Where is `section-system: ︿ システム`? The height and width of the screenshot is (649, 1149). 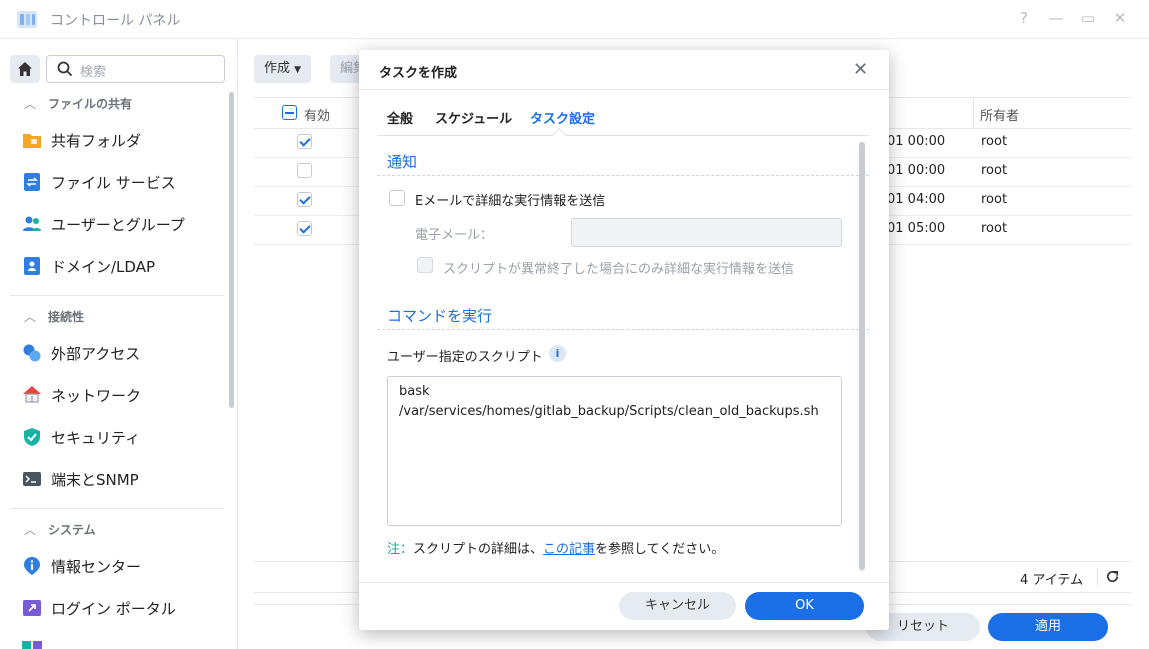 section-system: ︿ システム is located at coordinates (60, 529).